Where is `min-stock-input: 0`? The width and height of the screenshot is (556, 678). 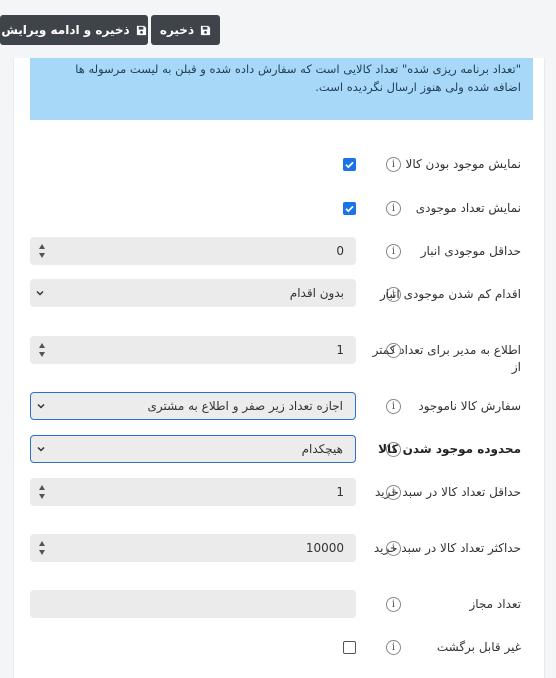 min-stock-input: 0 is located at coordinates (193, 251).